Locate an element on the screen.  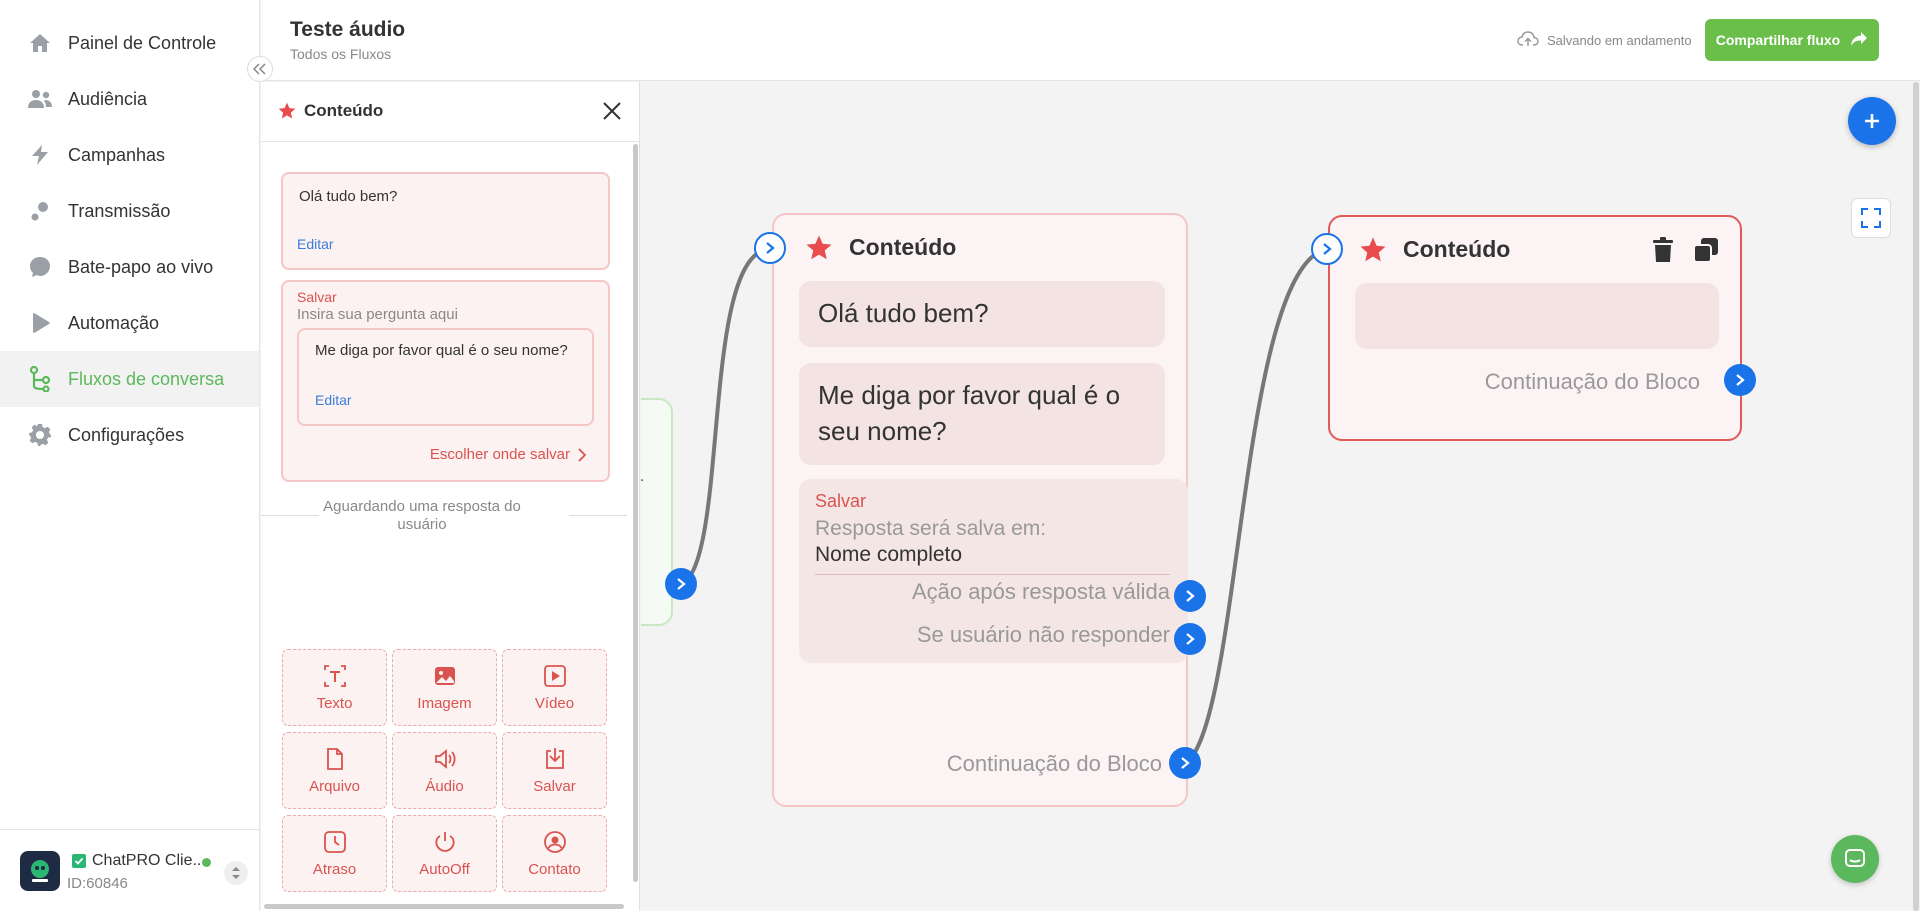
duplicate-icon is located at coordinates (1706, 252).